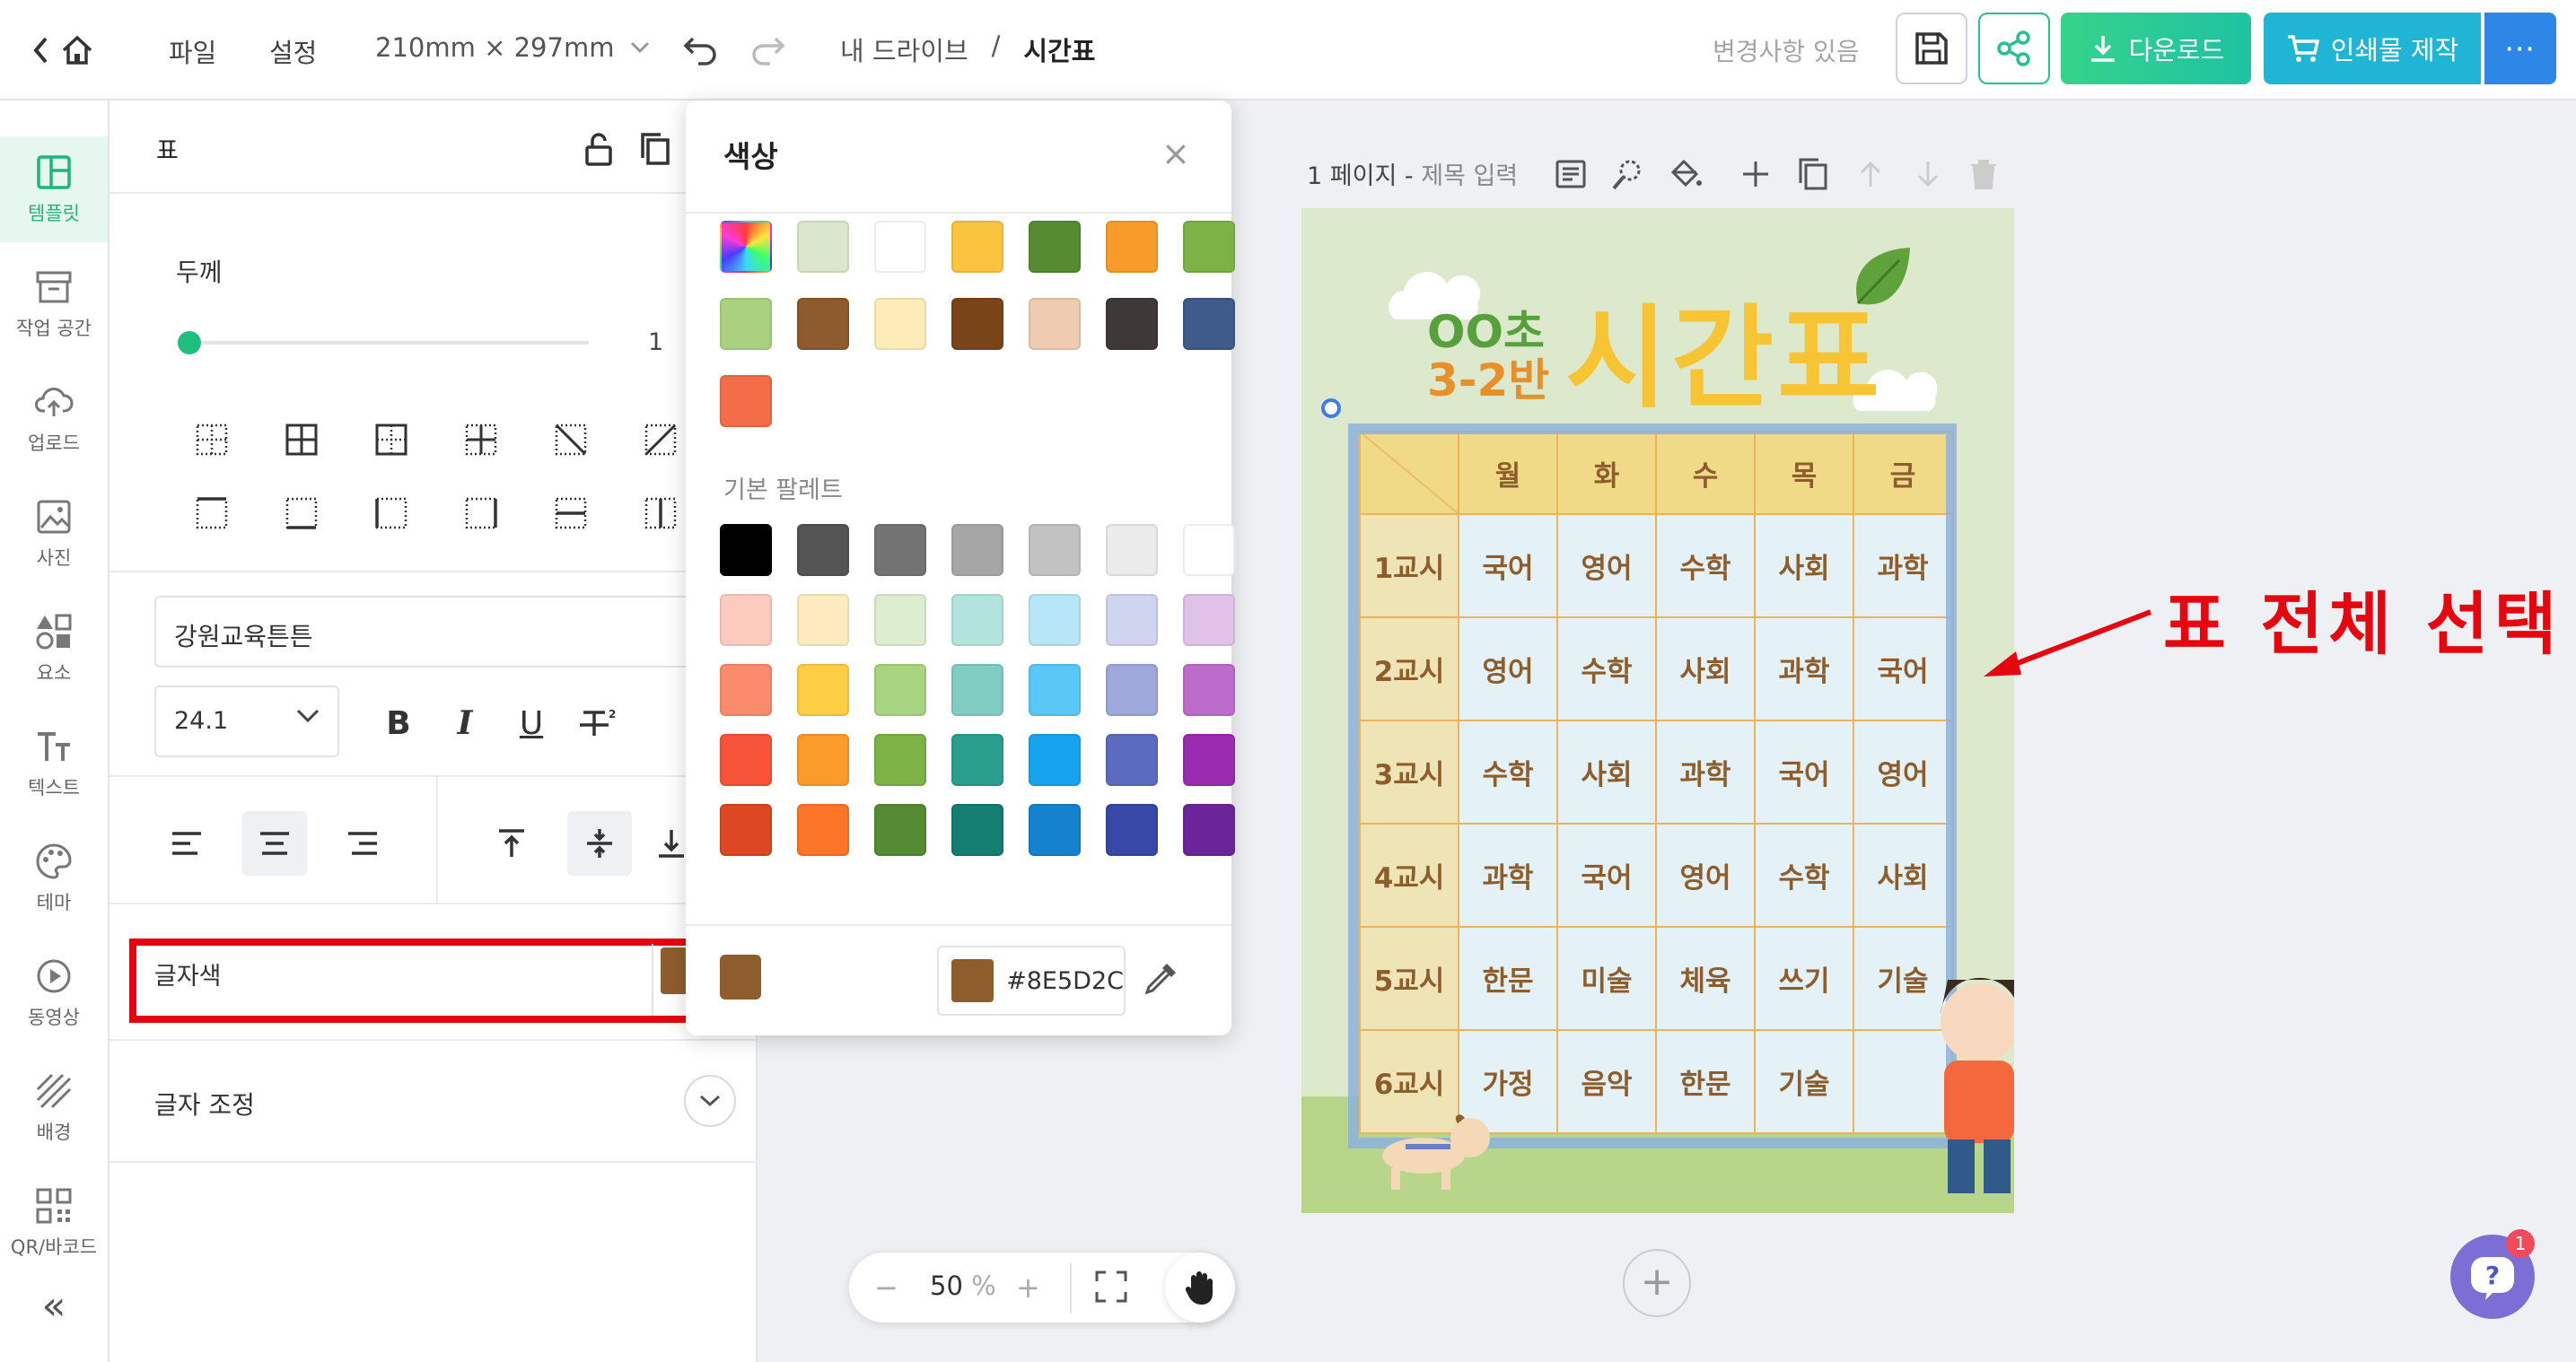 The height and width of the screenshot is (1362, 2576). I want to click on page-title-input: 제목 입력, so click(1469, 176).